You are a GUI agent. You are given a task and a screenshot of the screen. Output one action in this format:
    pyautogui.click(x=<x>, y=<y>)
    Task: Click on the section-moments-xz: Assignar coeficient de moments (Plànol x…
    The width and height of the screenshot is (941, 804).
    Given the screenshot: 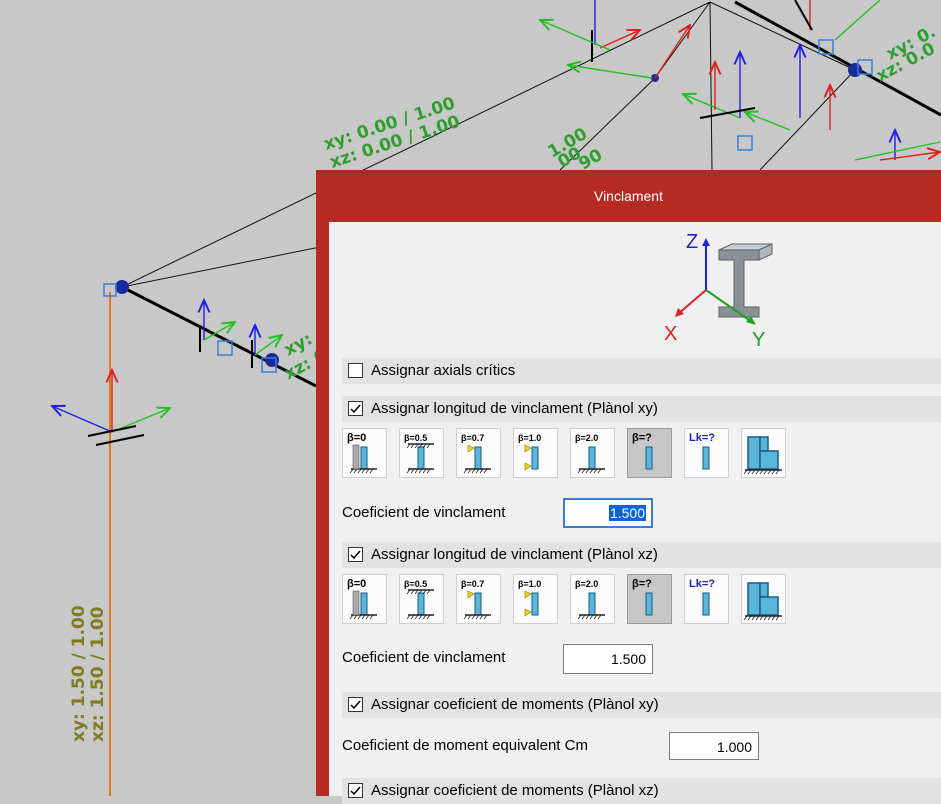 What is the action you would take?
    pyautogui.click(x=641, y=791)
    